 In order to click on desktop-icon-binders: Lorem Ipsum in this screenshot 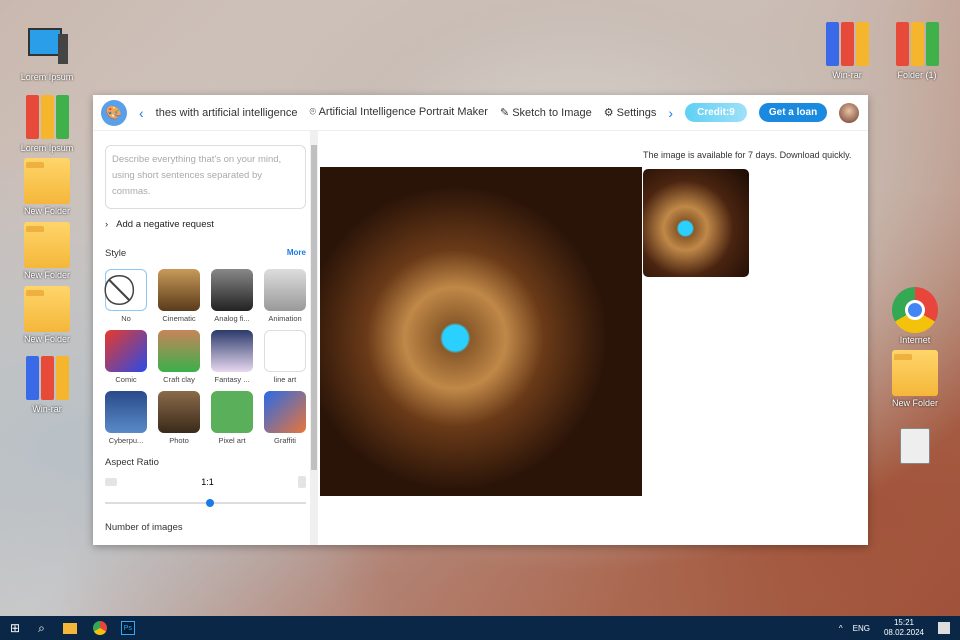, I will do `click(47, 124)`.